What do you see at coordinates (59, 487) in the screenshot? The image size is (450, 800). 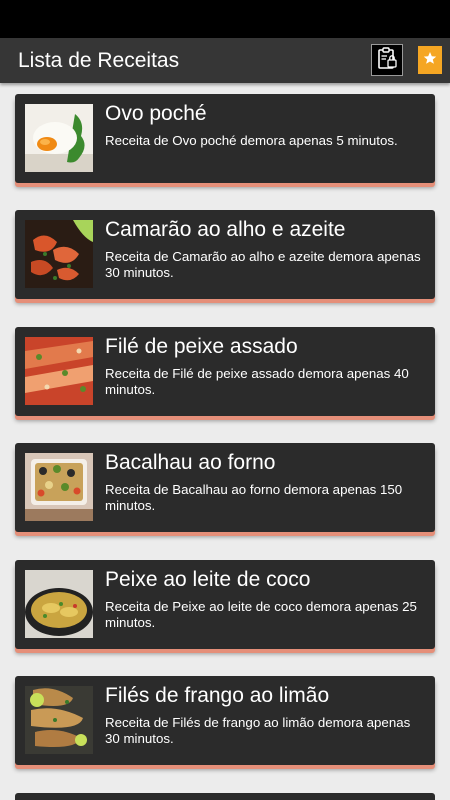 I see `baked-codfish-photo` at bounding box center [59, 487].